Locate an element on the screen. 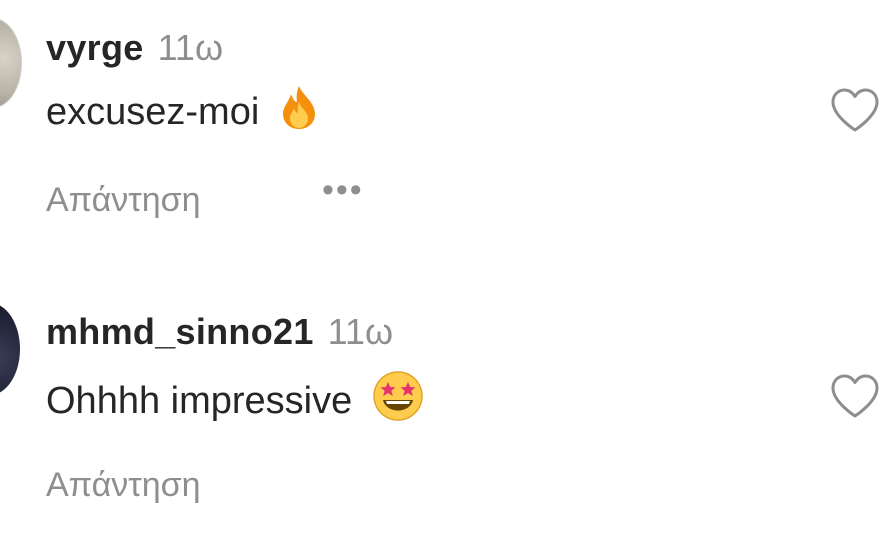 This screenshot has width=880, height=557. comment-body: Ohhhh impressive is located at coordinates (199, 400).